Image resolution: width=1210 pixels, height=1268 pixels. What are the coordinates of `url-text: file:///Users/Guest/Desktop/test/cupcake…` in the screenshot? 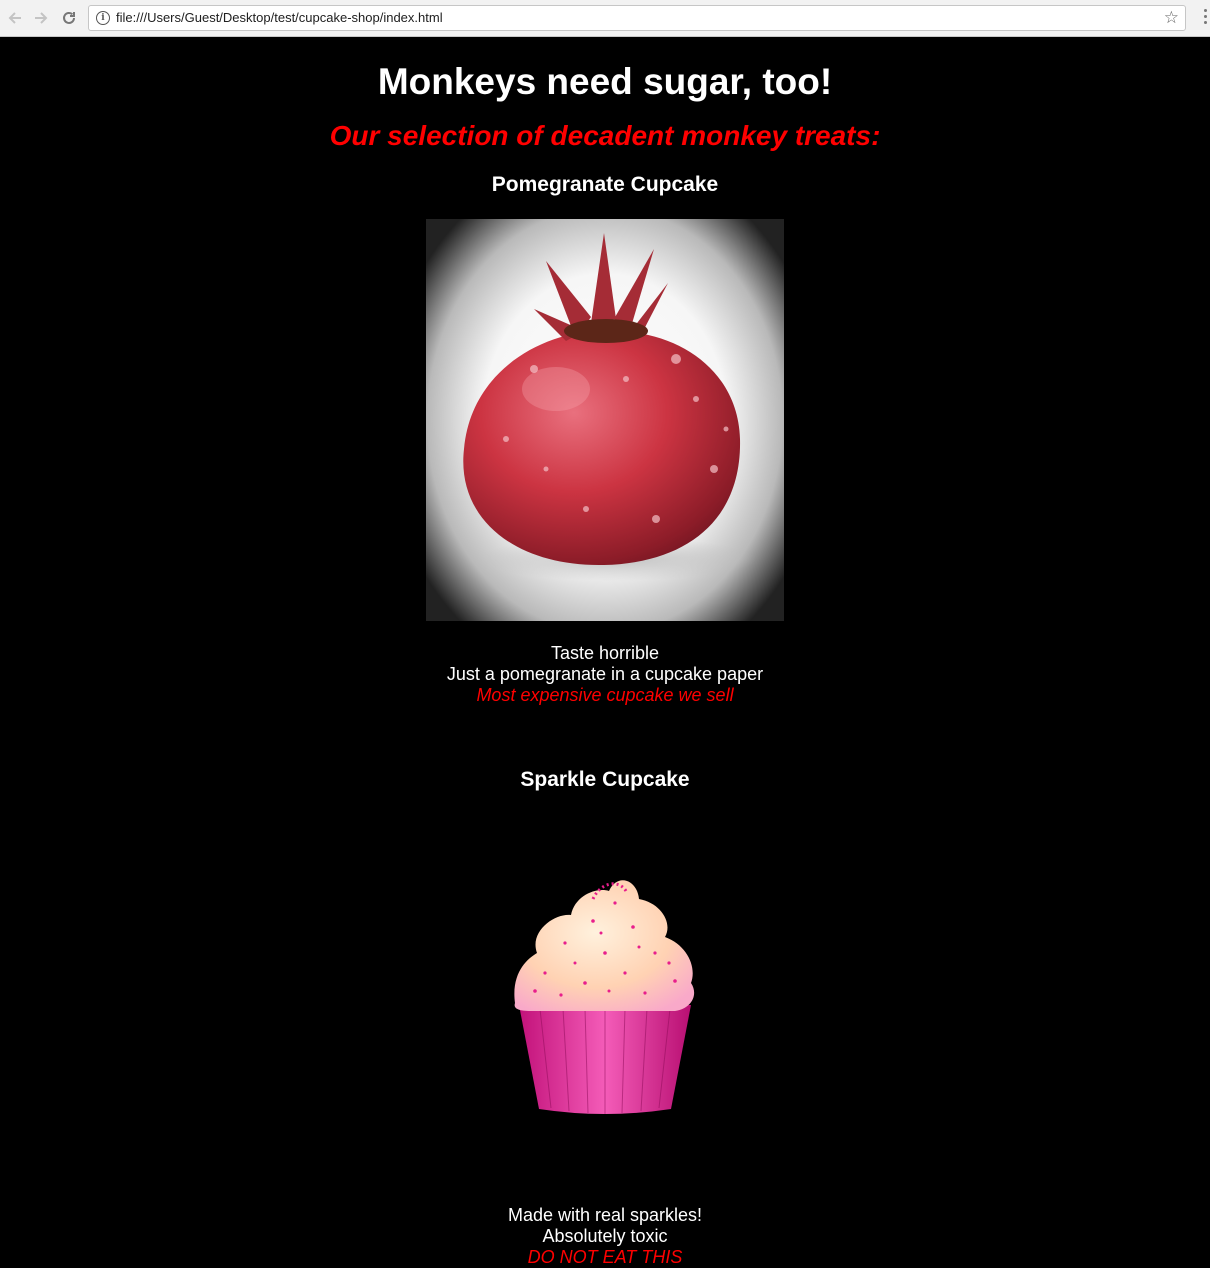 It's located at (279, 17).